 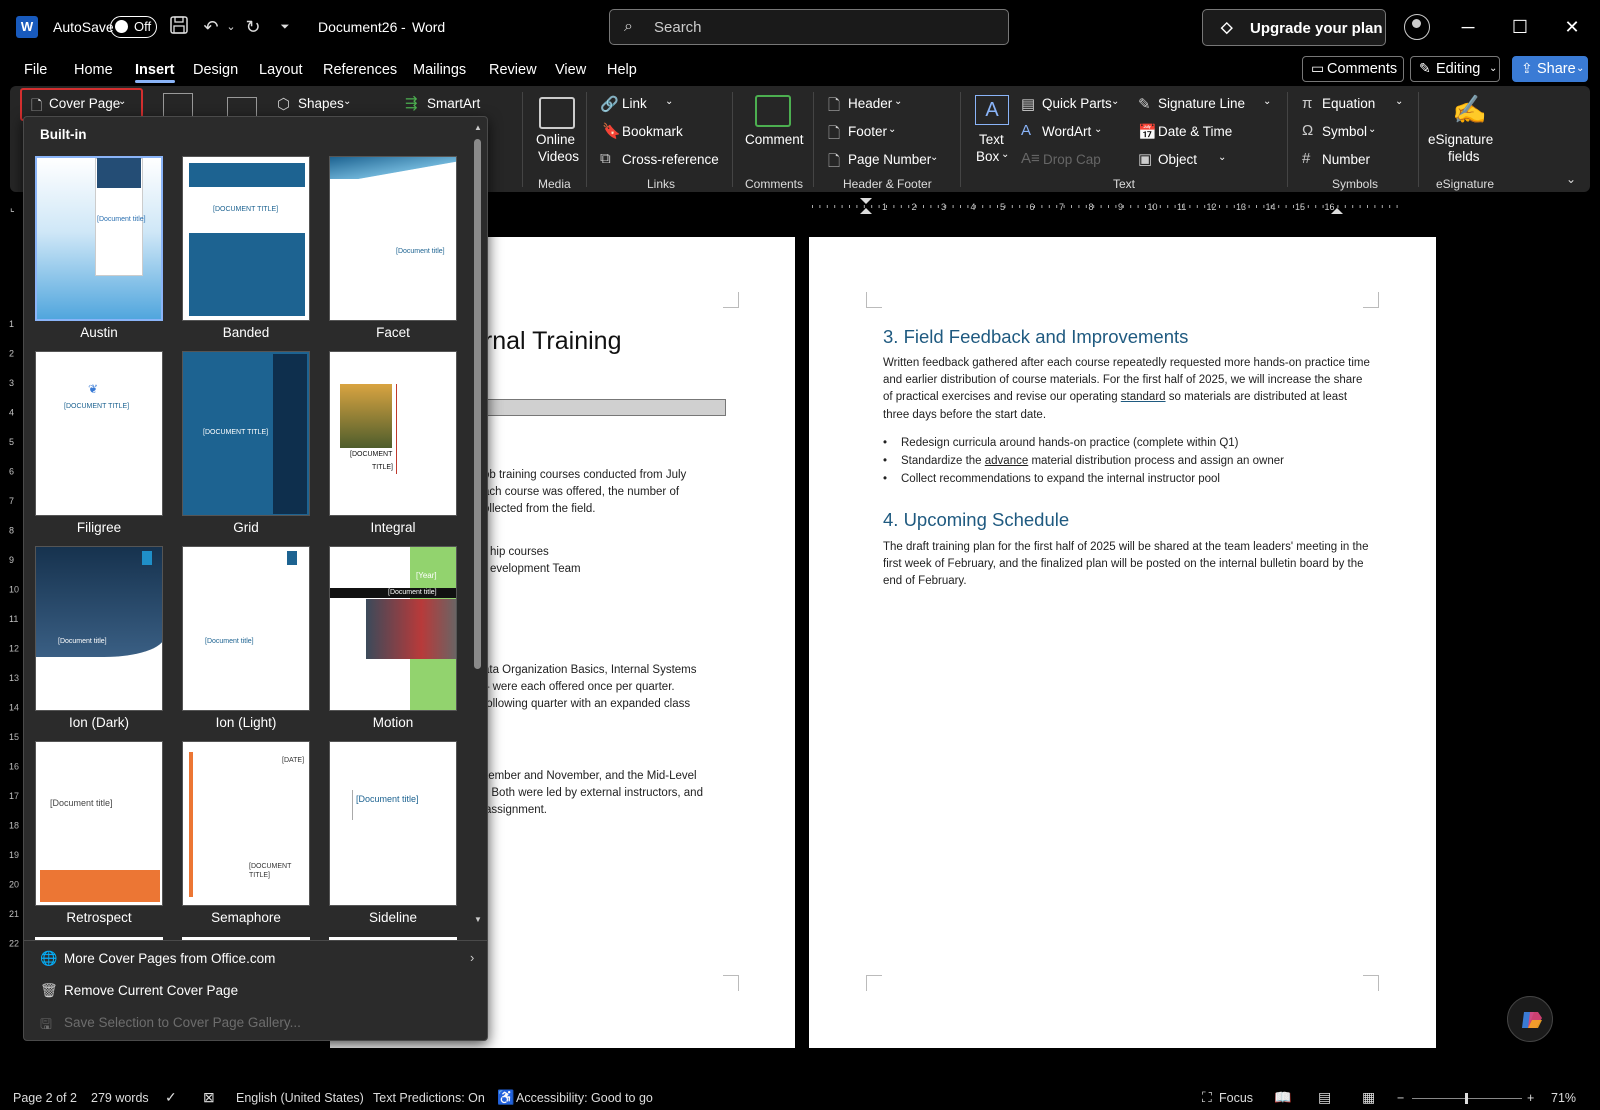 I want to click on group-media: Media, so click(x=554, y=184).